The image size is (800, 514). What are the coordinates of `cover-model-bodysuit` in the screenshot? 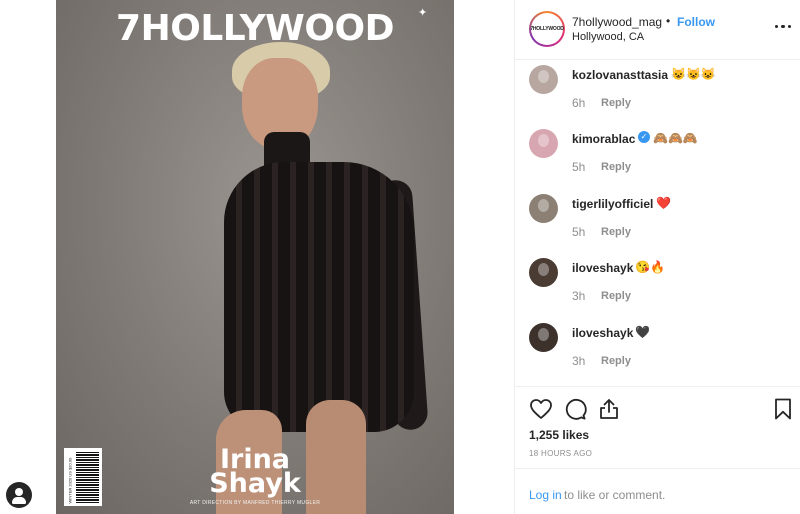 It's located at (319, 297).